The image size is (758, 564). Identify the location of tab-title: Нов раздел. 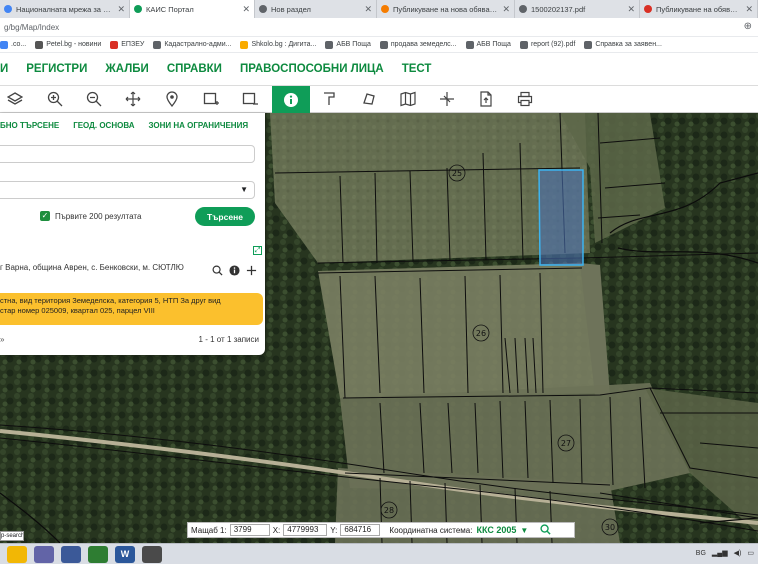
(291, 9).